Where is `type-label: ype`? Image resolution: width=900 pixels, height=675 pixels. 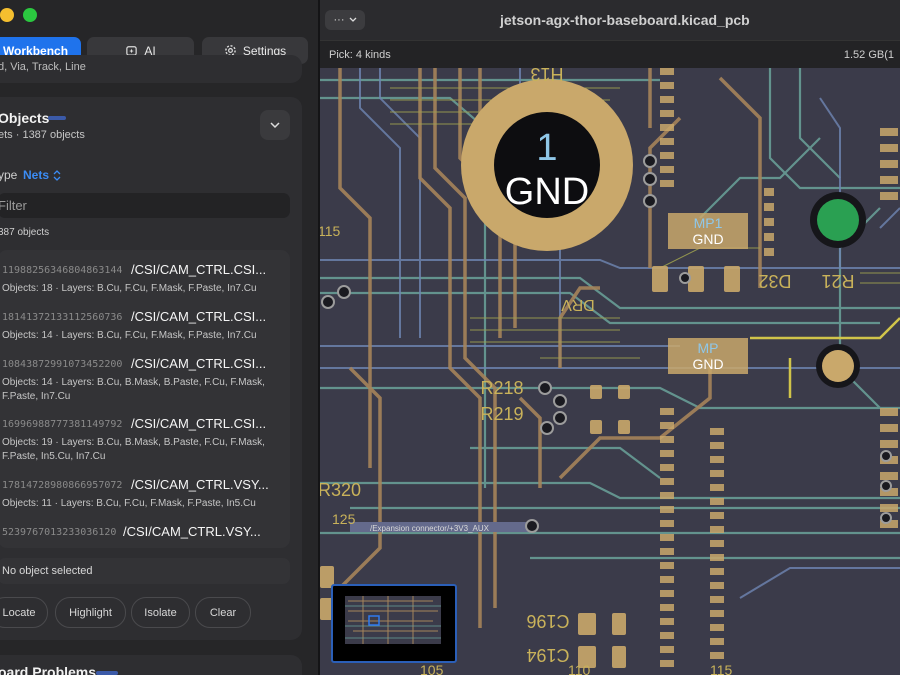
type-label: ype is located at coordinates (9, 175).